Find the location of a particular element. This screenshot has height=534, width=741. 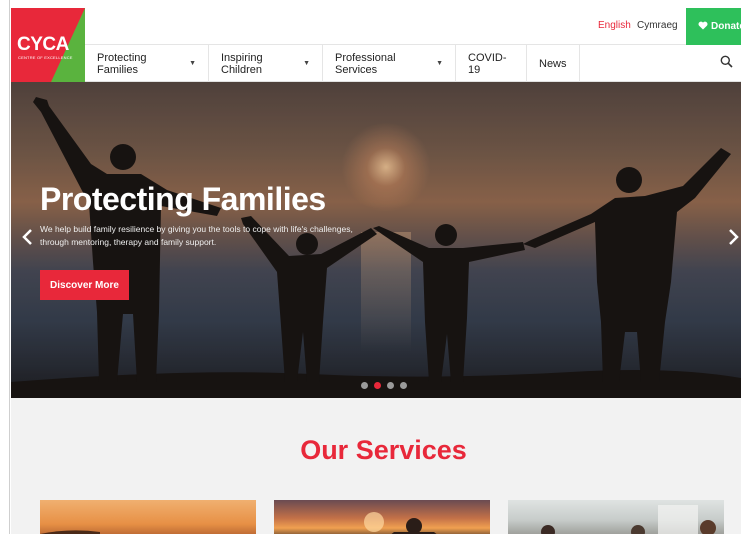

nav-item-label: News is located at coordinates (553, 63).